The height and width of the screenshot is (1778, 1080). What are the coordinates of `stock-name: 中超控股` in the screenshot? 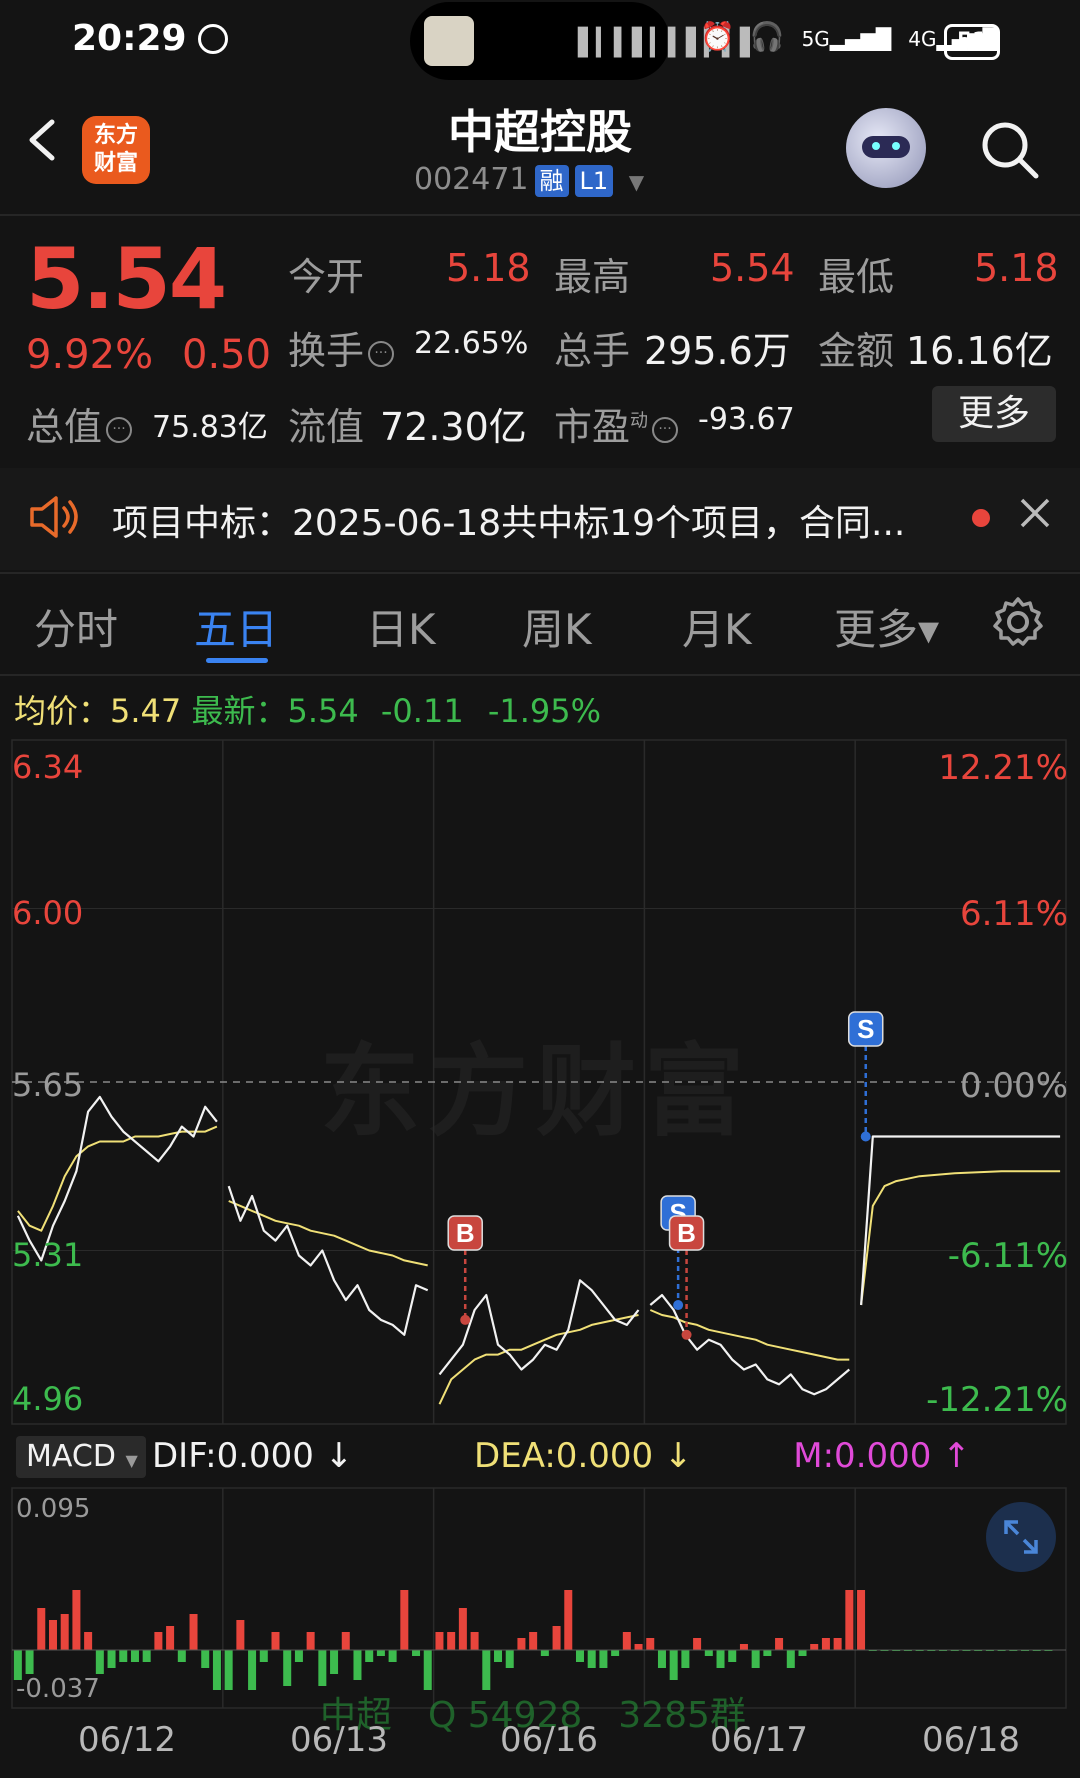 It's located at (540, 132).